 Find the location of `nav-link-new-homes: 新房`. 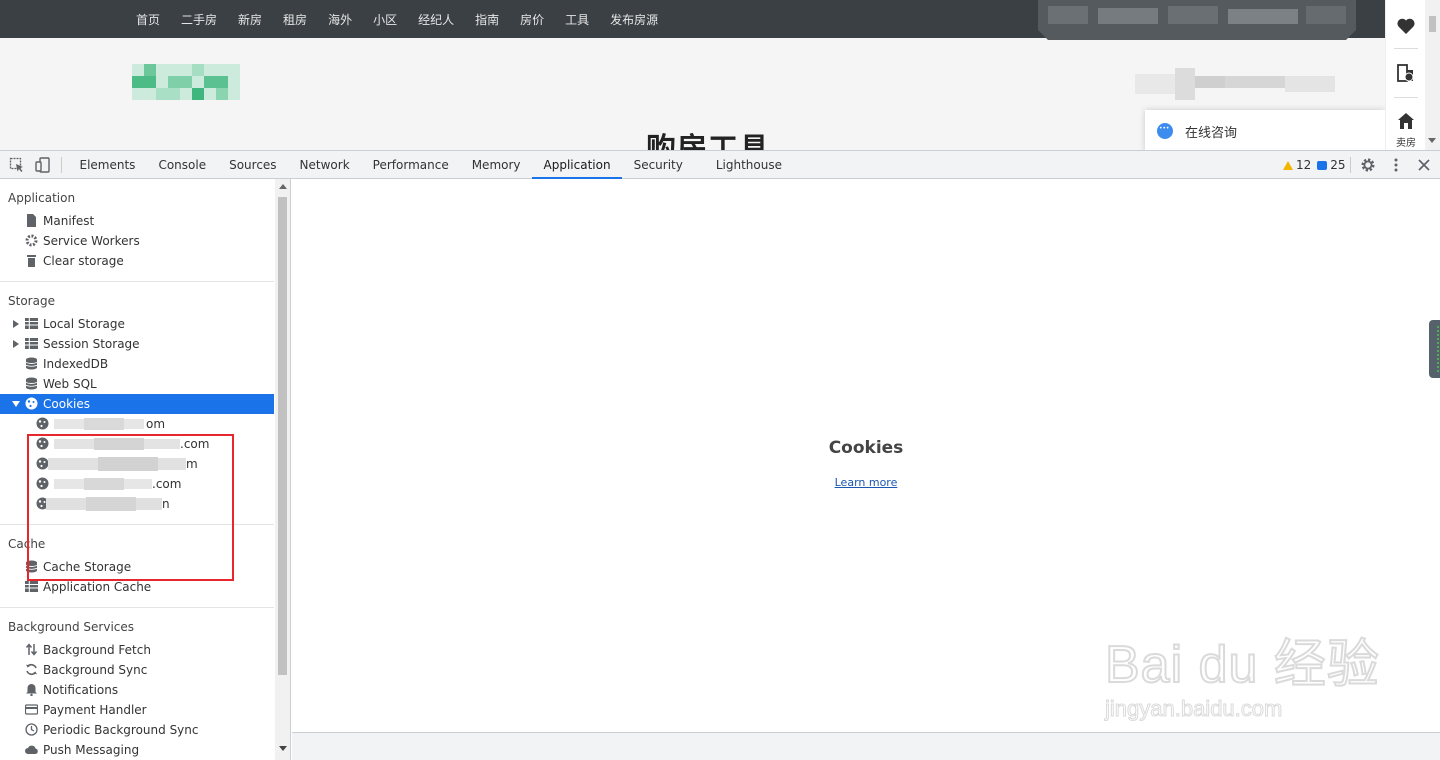

nav-link-new-homes: 新房 is located at coordinates (250, 19).